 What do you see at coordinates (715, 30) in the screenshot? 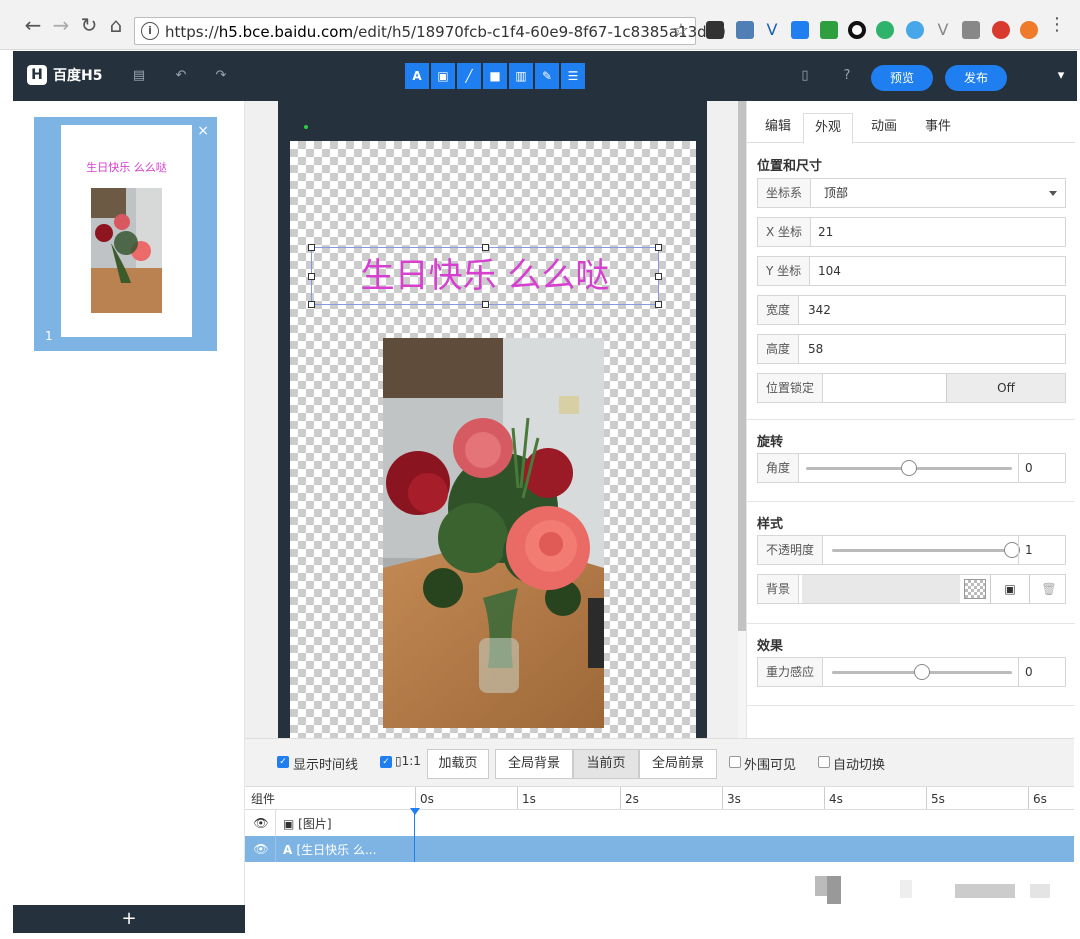
I see `qr-extension-icon` at bounding box center [715, 30].